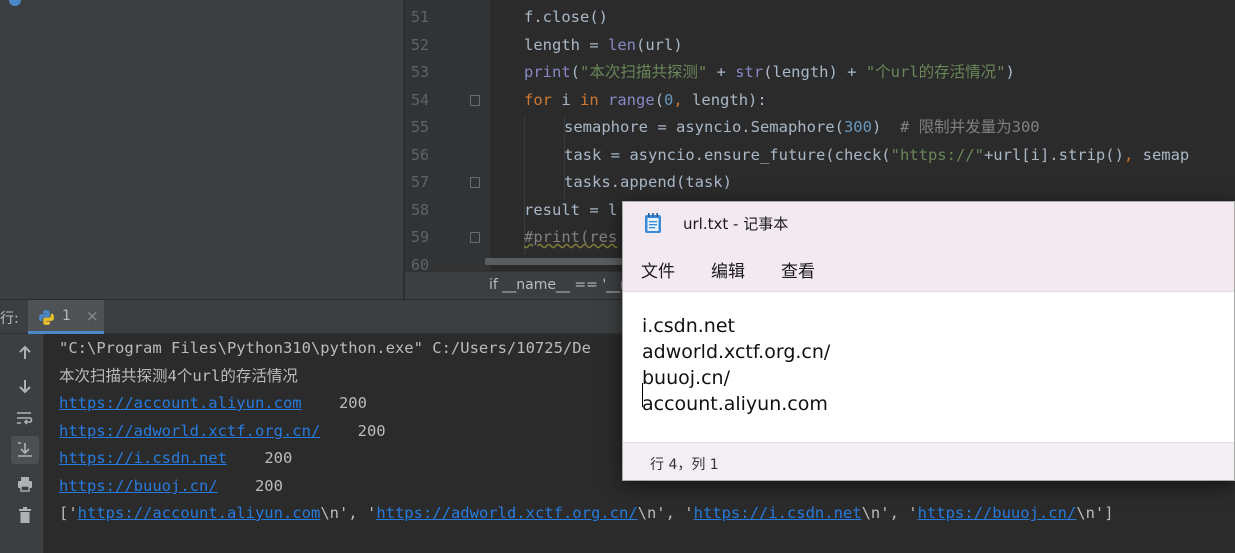 Image resolution: width=1235 pixels, height=553 pixels. Describe the element at coordinates (645, 100) in the screenshot. I see `code-text: for i in range(0, length):` at that location.